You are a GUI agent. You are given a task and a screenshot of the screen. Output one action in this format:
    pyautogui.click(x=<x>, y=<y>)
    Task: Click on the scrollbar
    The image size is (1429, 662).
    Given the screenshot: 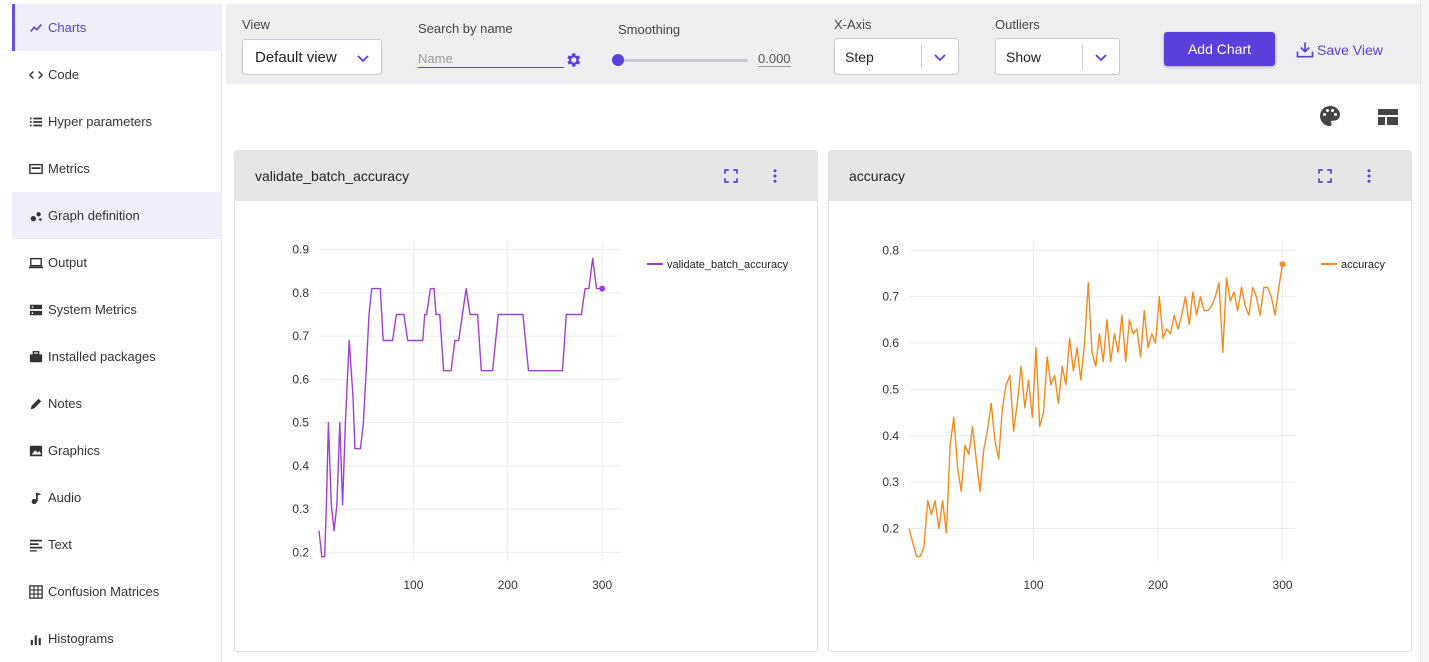 What is the action you would take?
    pyautogui.click(x=1424, y=331)
    